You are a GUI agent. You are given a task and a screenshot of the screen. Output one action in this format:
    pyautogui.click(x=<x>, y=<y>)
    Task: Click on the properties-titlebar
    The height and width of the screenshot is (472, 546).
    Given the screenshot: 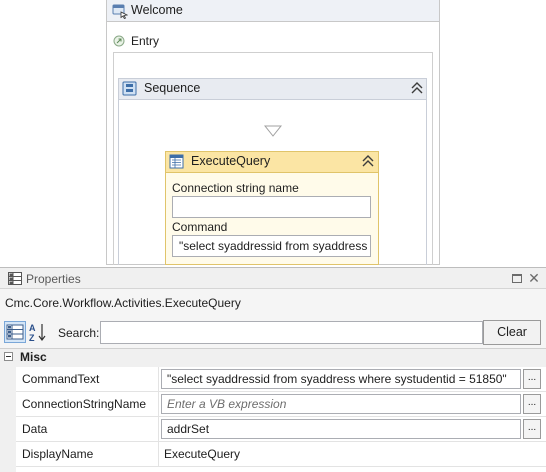 What is the action you would take?
    pyautogui.click(x=273, y=278)
    